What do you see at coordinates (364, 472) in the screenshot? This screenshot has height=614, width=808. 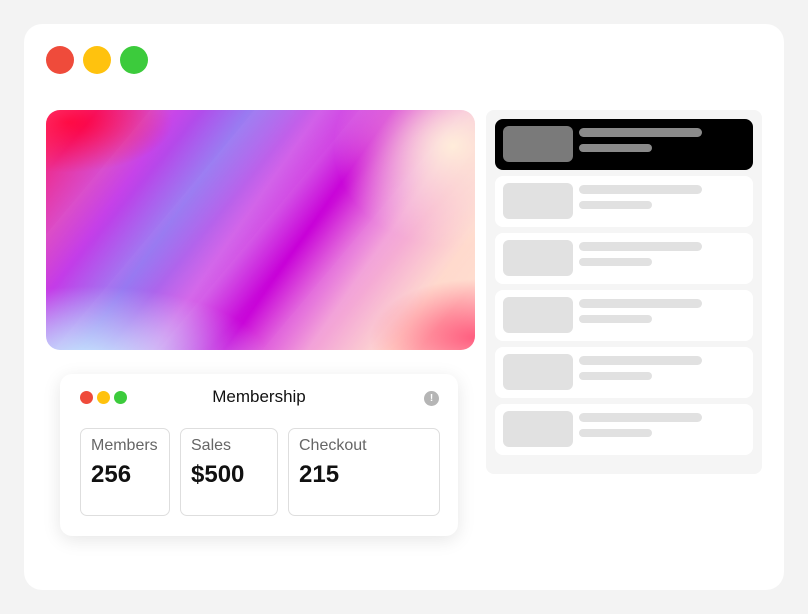 I see `stat-checkout: Checkout 215` at bounding box center [364, 472].